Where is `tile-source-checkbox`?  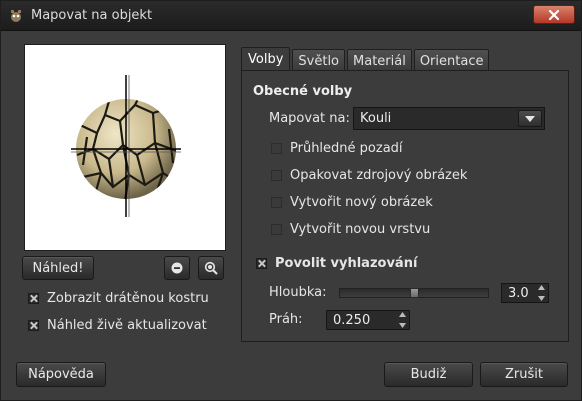
tile-source-checkbox is located at coordinates (276, 175).